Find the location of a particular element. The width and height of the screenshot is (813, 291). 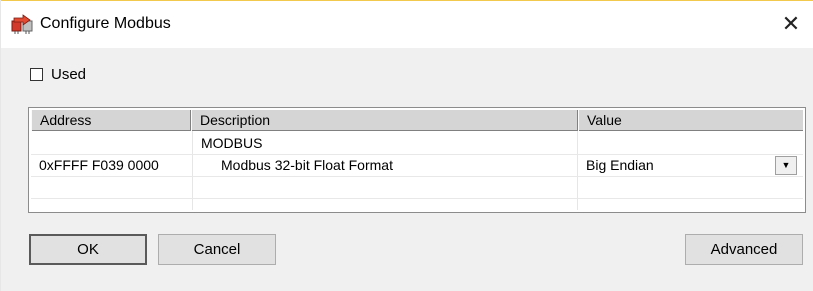

chevron-down-icon: ▼ is located at coordinates (786, 165).